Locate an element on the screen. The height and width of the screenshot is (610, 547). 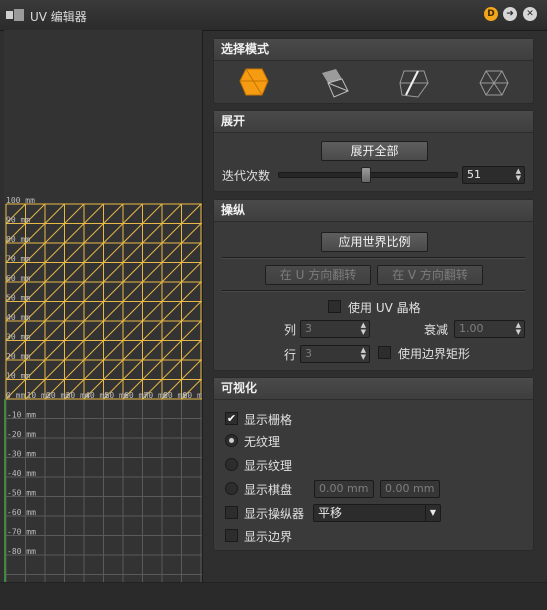
show-grid-label: 显示栅格 is located at coordinates (268, 420).